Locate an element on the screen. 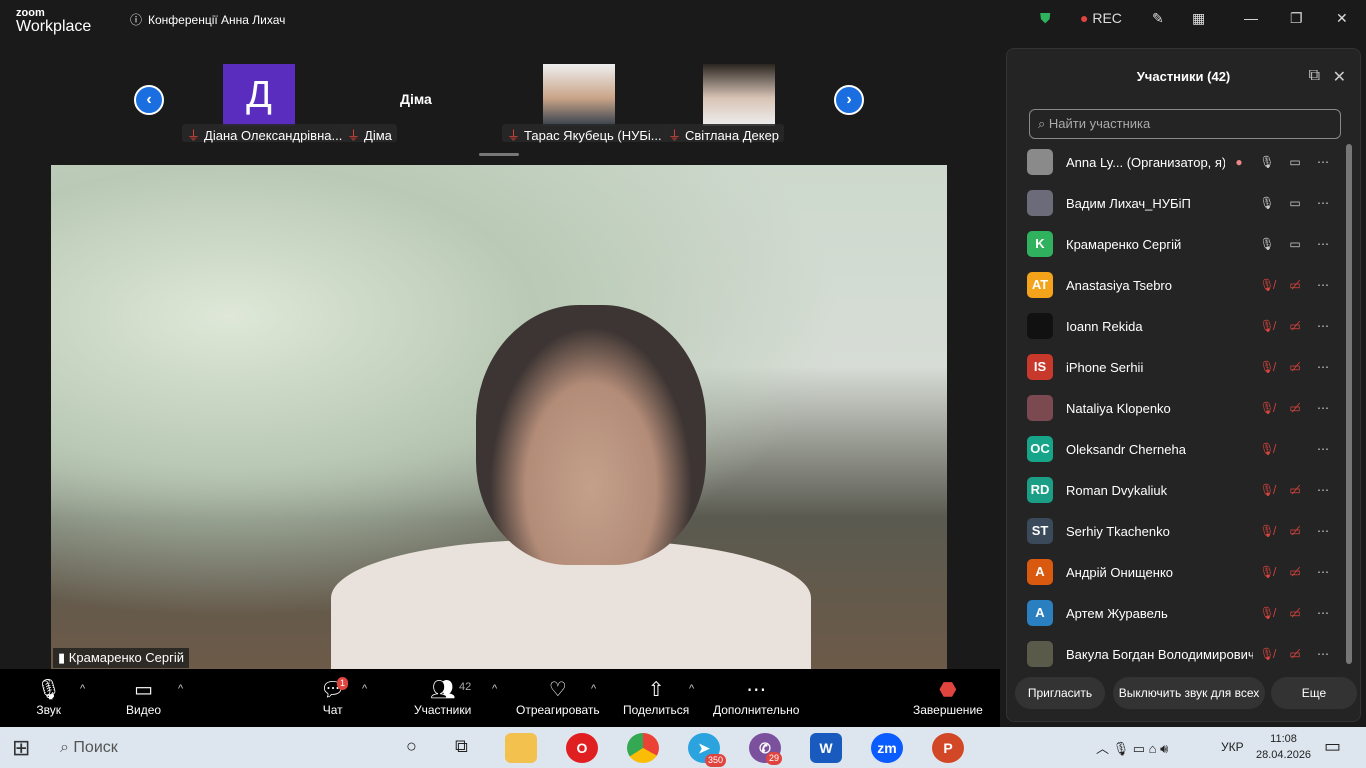 Image resolution: width=1366 pixels, height=768 pixels. mute-all-button: Выключить звук для всех is located at coordinates (1189, 693).